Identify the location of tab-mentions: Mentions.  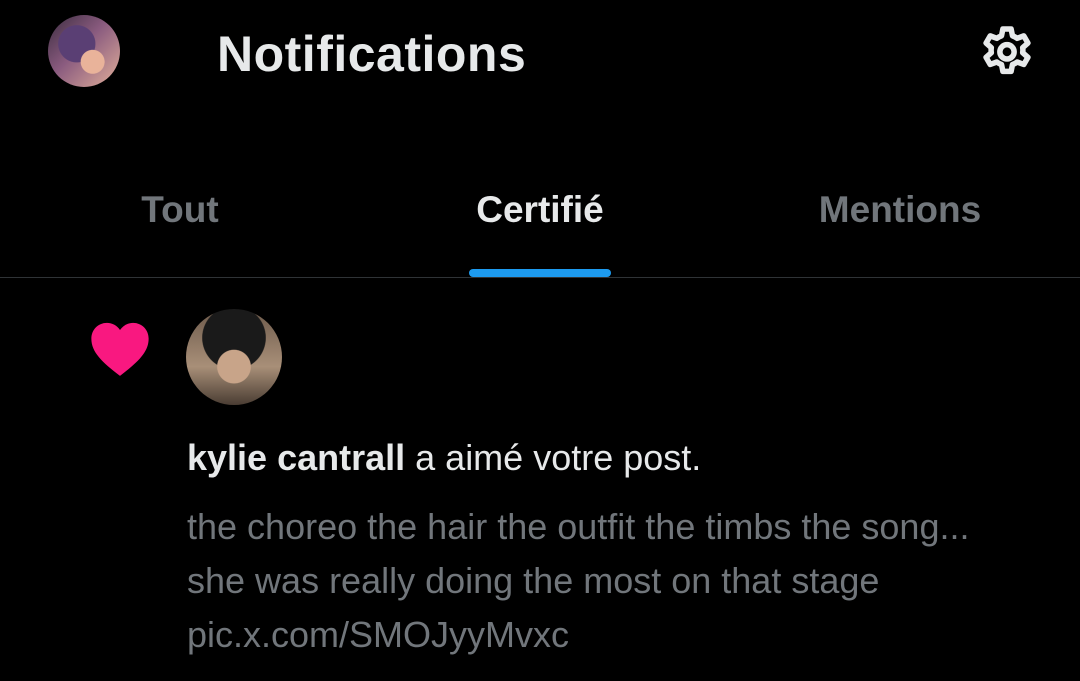
(900, 218).